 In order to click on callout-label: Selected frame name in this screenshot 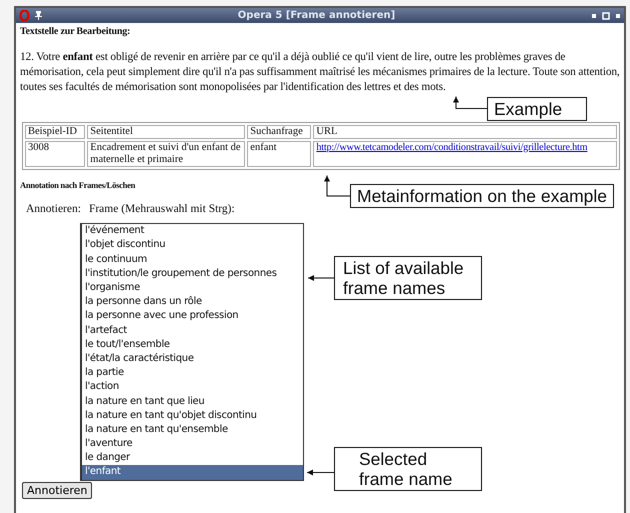, I will do `click(408, 469)`.